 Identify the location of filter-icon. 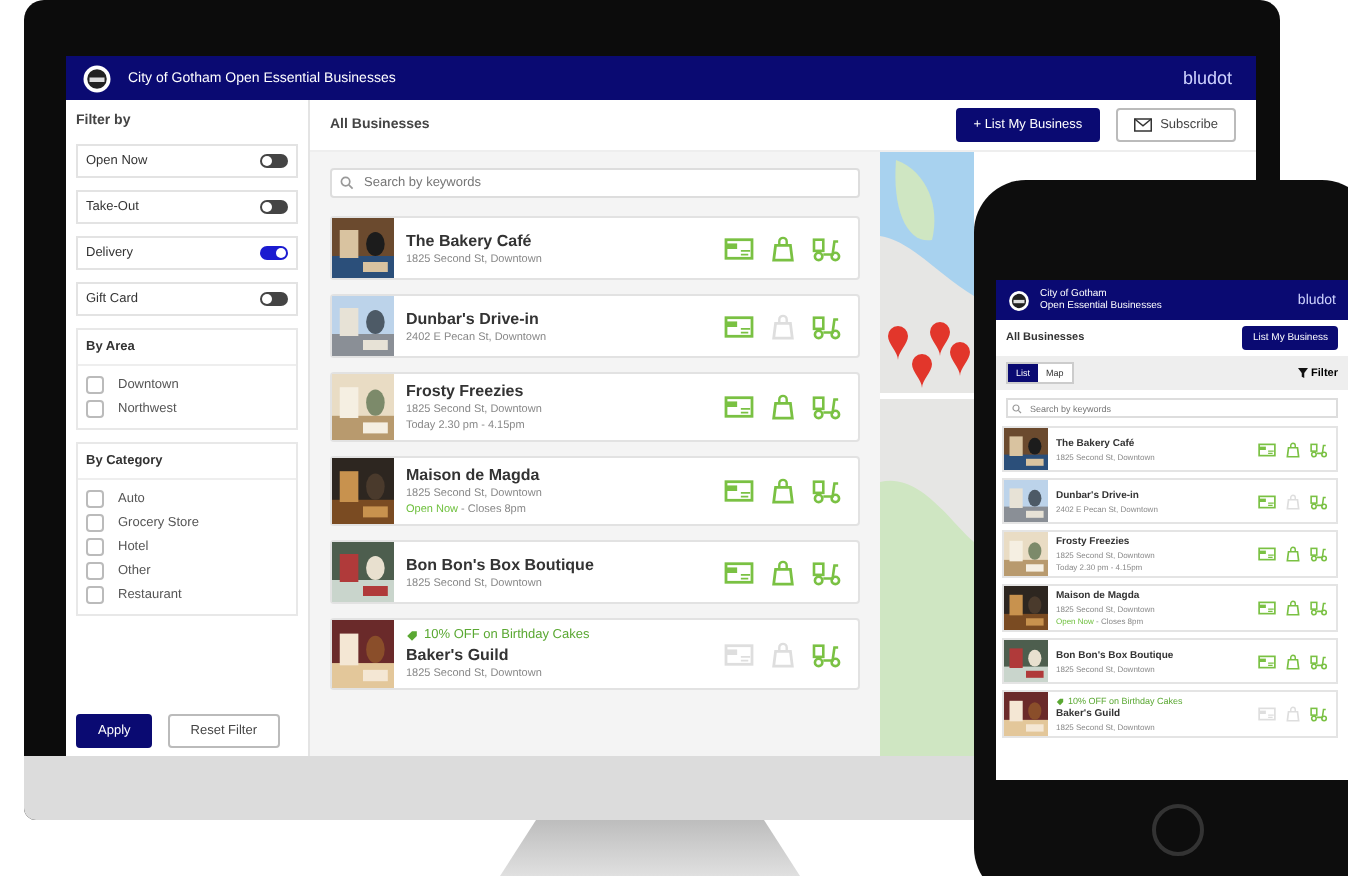
(1302, 373).